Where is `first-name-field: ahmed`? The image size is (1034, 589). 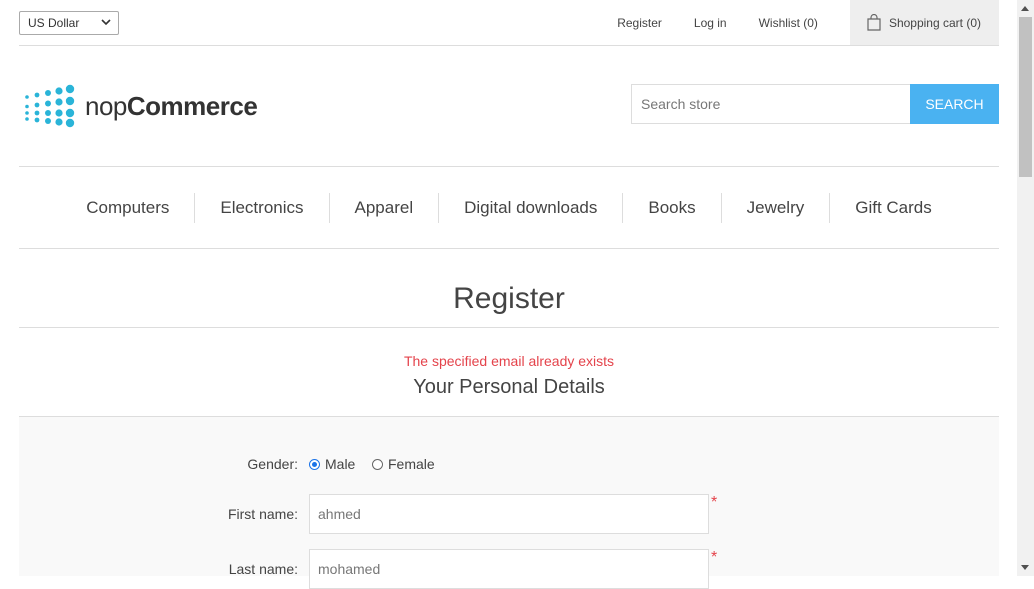 first-name-field: ahmed is located at coordinates (509, 514).